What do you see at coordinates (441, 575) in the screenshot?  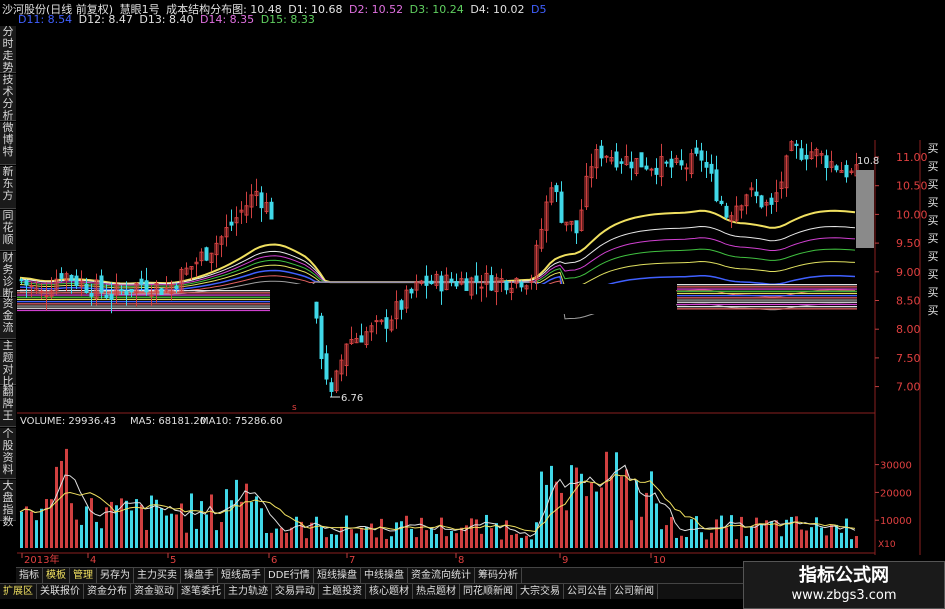 I see `bottom-tab-bottom_tabs_row1-10: 资金流向统计` at bounding box center [441, 575].